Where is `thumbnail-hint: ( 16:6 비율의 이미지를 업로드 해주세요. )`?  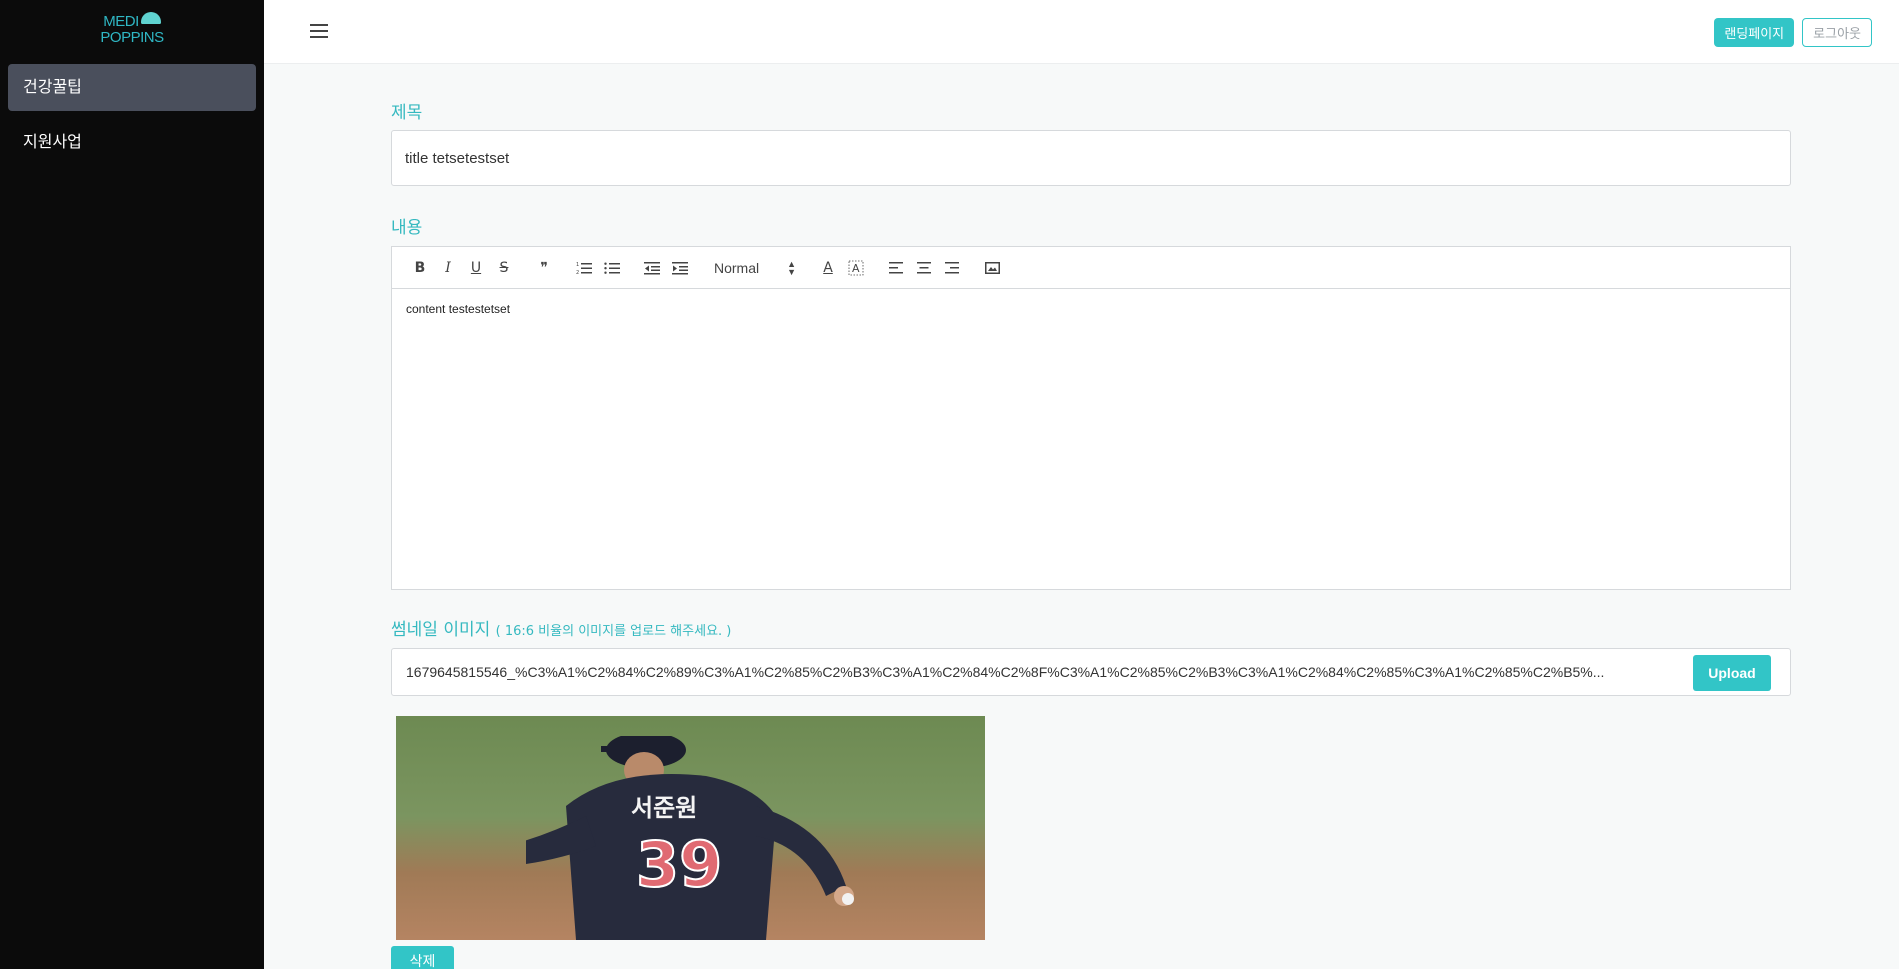 thumbnail-hint: ( 16:6 비율의 이미지를 업로드 해주세요. ) is located at coordinates (613, 631).